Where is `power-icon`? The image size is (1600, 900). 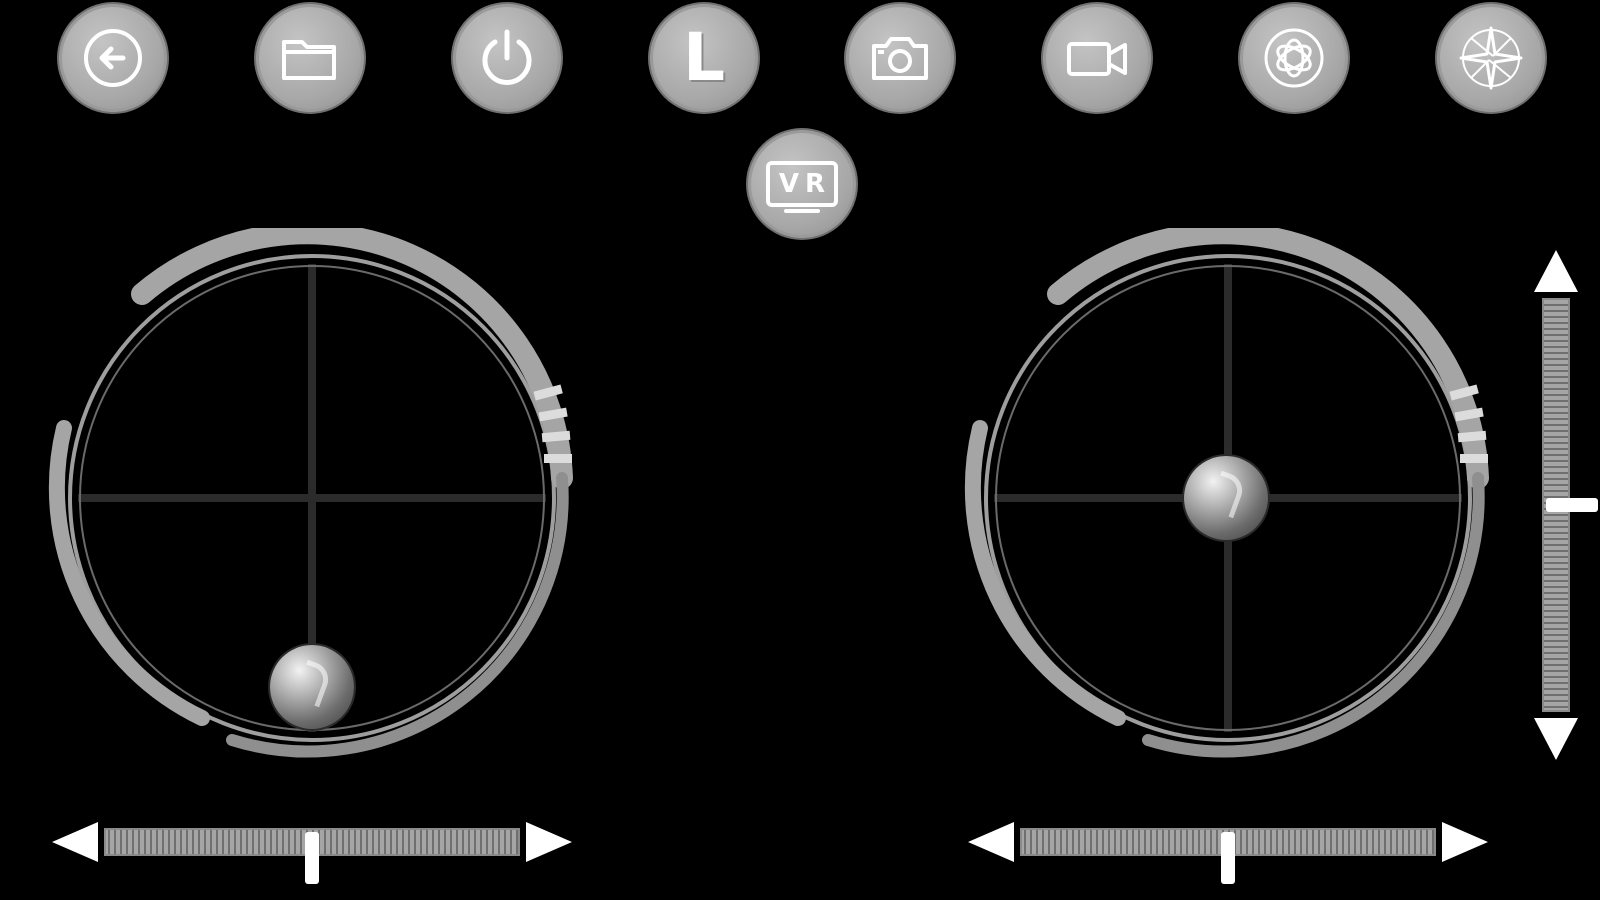 power-icon is located at coordinates (507, 57).